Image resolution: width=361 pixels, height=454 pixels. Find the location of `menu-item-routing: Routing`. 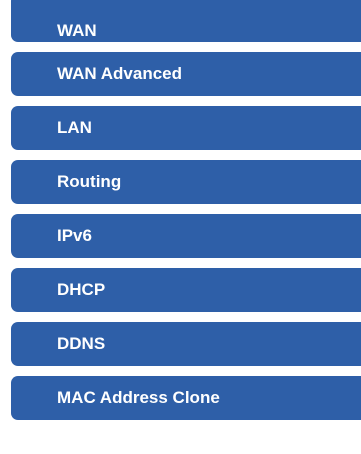

menu-item-routing: Routing is located at coordinates (186, 182).